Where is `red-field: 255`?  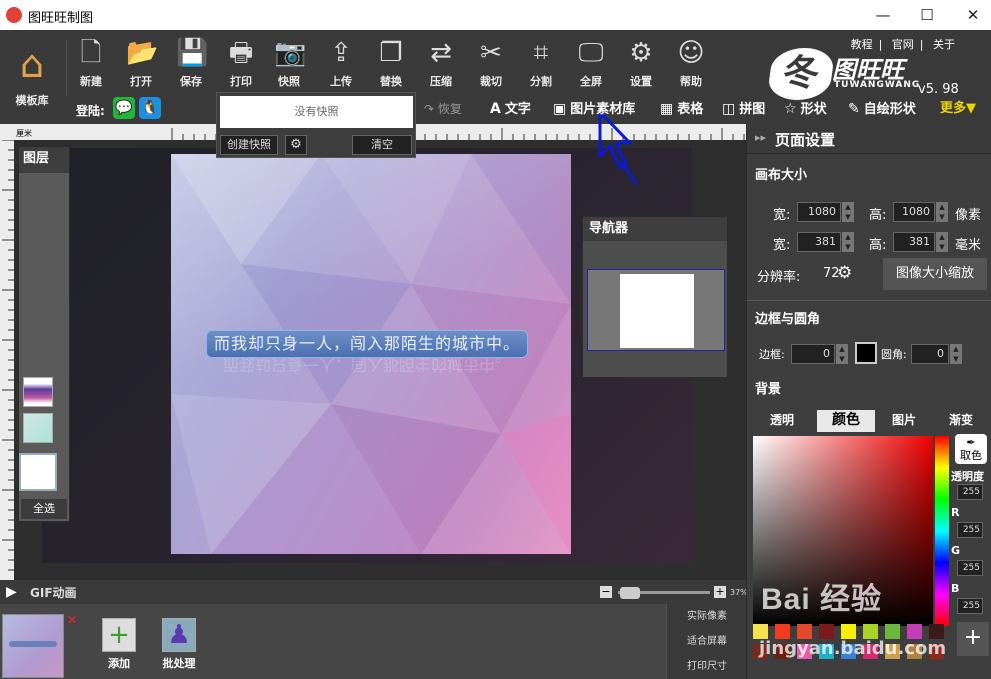 red-field: 255 is located at coordinates (970, 530).